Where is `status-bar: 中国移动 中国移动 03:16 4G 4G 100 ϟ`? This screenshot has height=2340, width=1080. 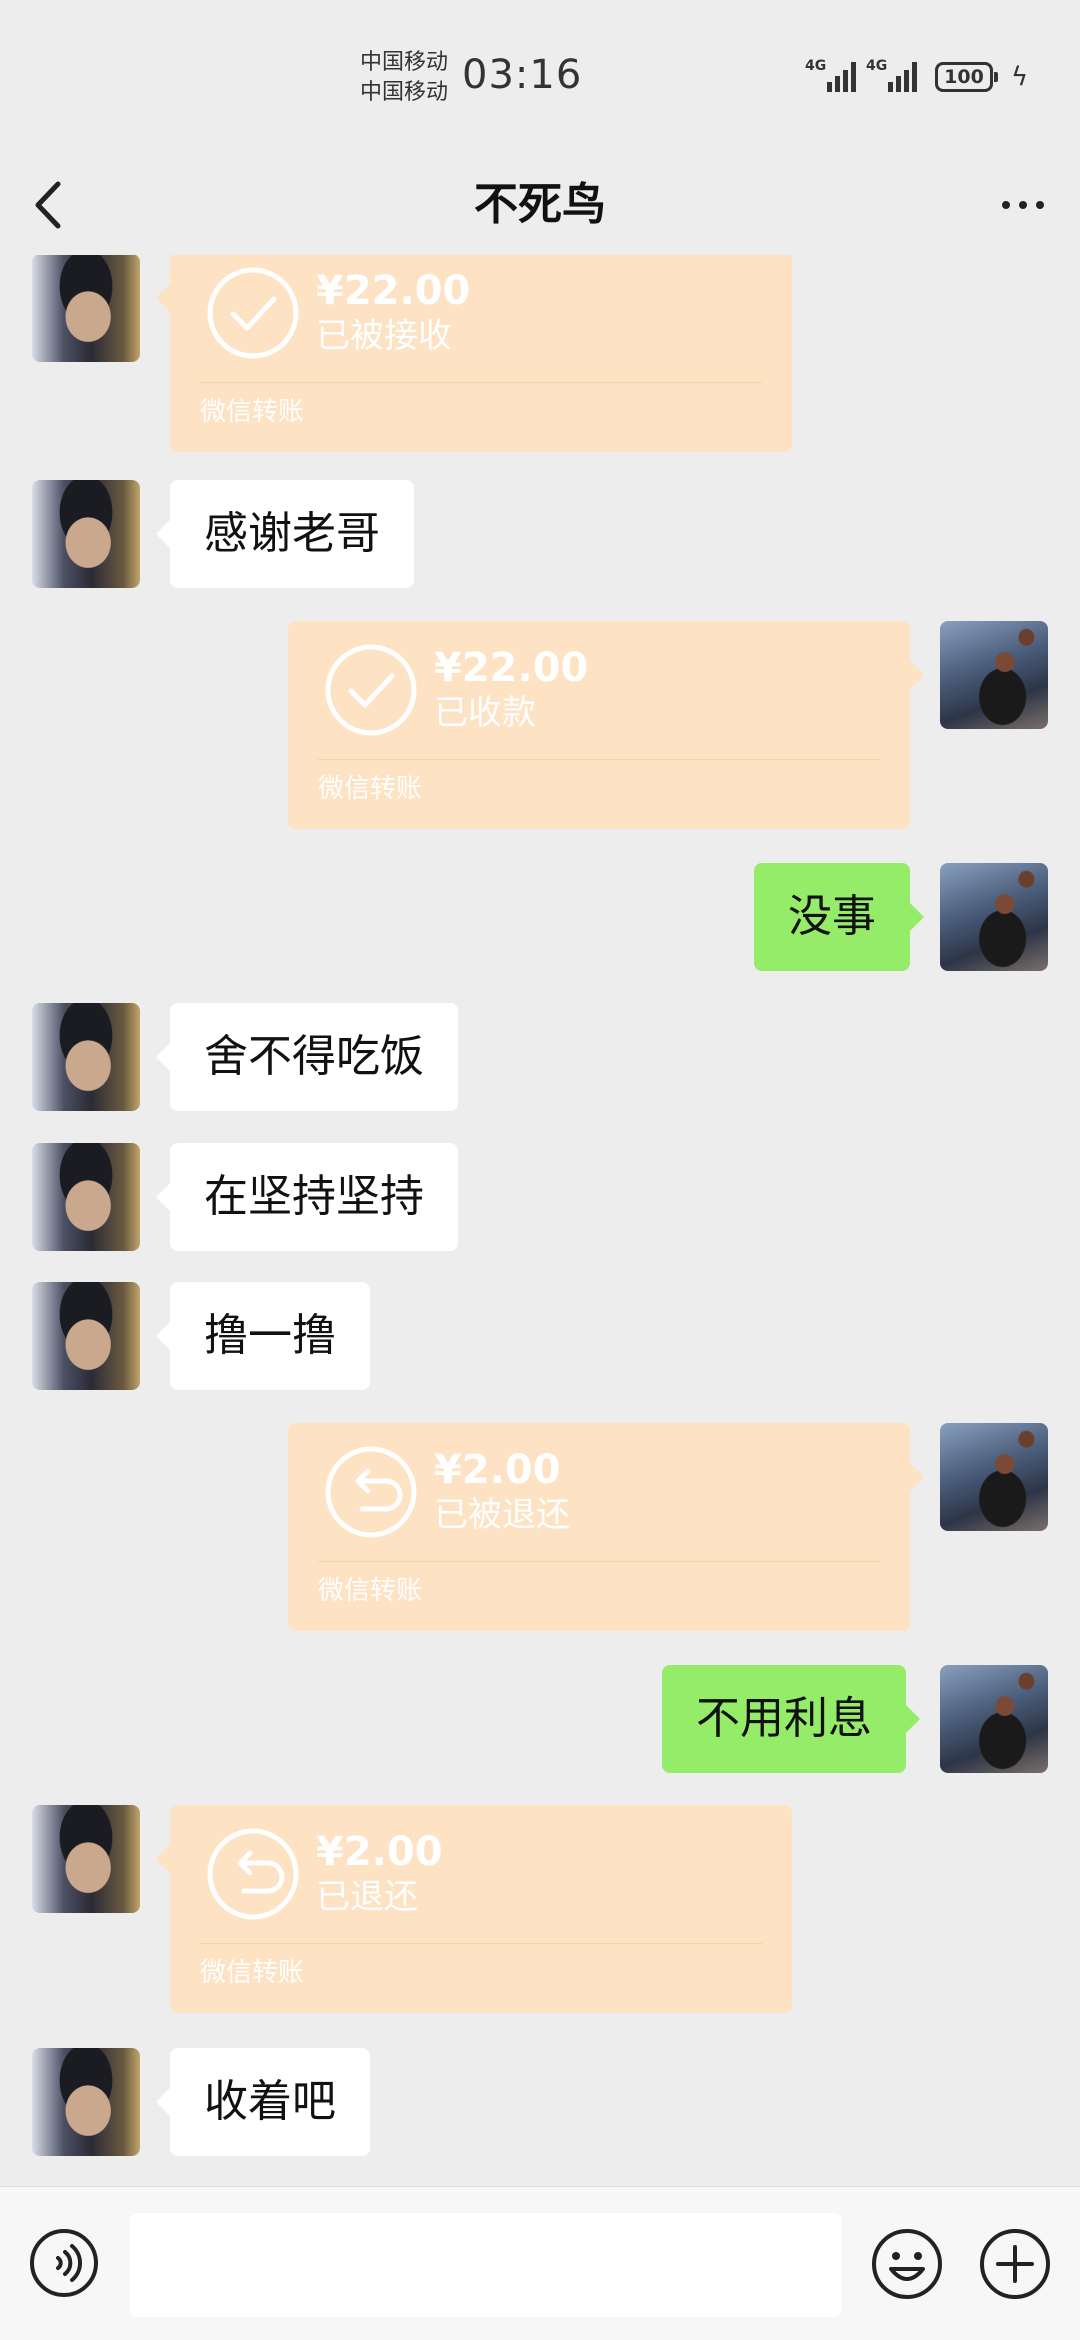
status-bar: 中国移动 中国移动 03:16 4G 4G 100 ϟ is located at coordinates (540, 75).